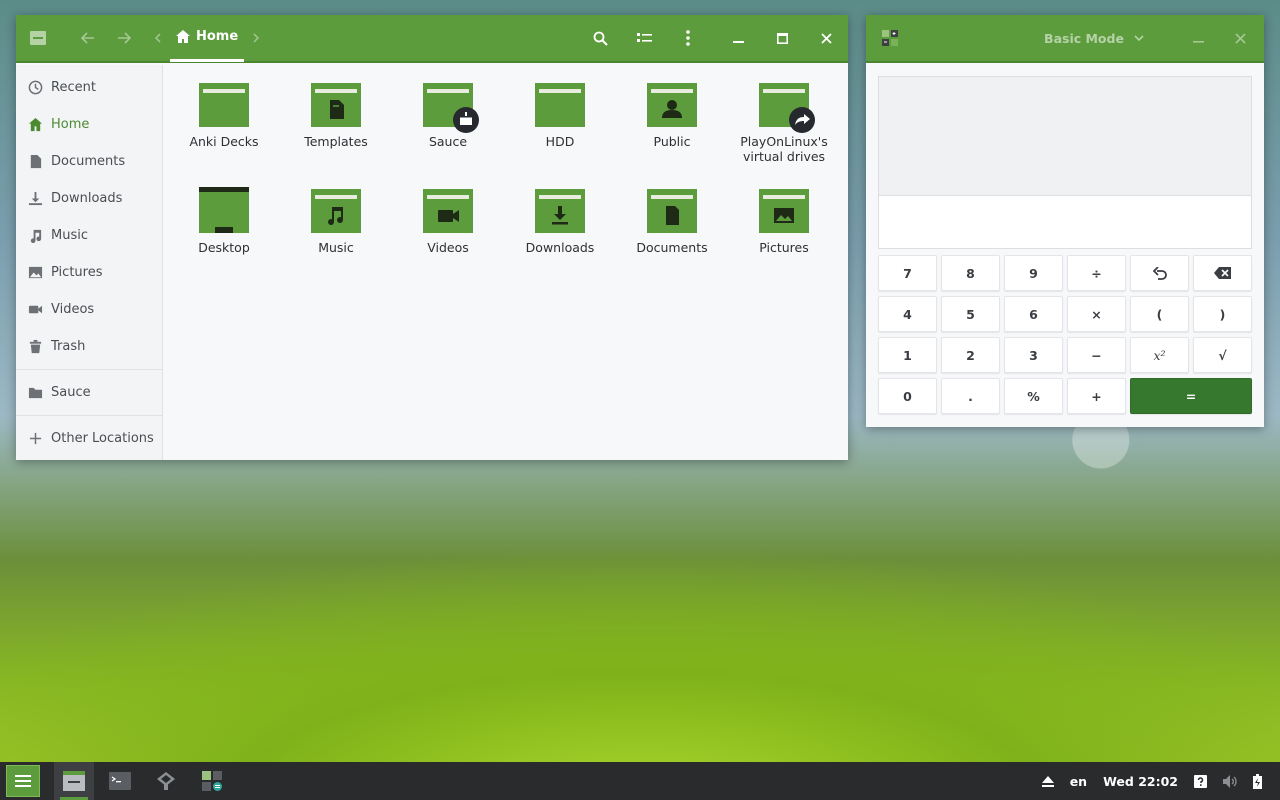 Image resolution: width=1280 pixels, height=800 pixels. Describe the element at coordinates (1078, 781) in the screenshot. I see `keyboard-layout-indicator: en` at that location.